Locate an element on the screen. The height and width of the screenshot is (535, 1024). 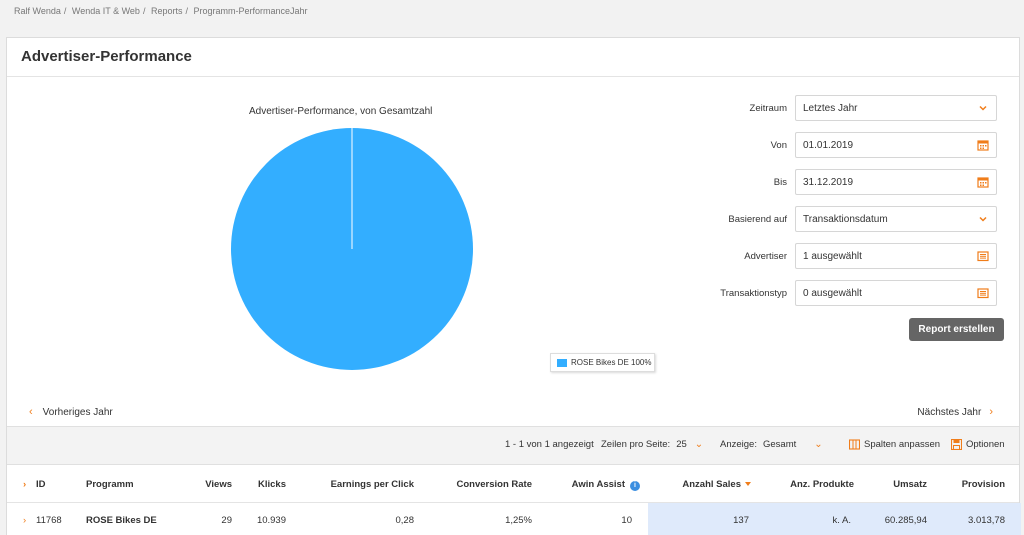
von-row: Von 01.01.2019 is located at coordinates (855, 145).